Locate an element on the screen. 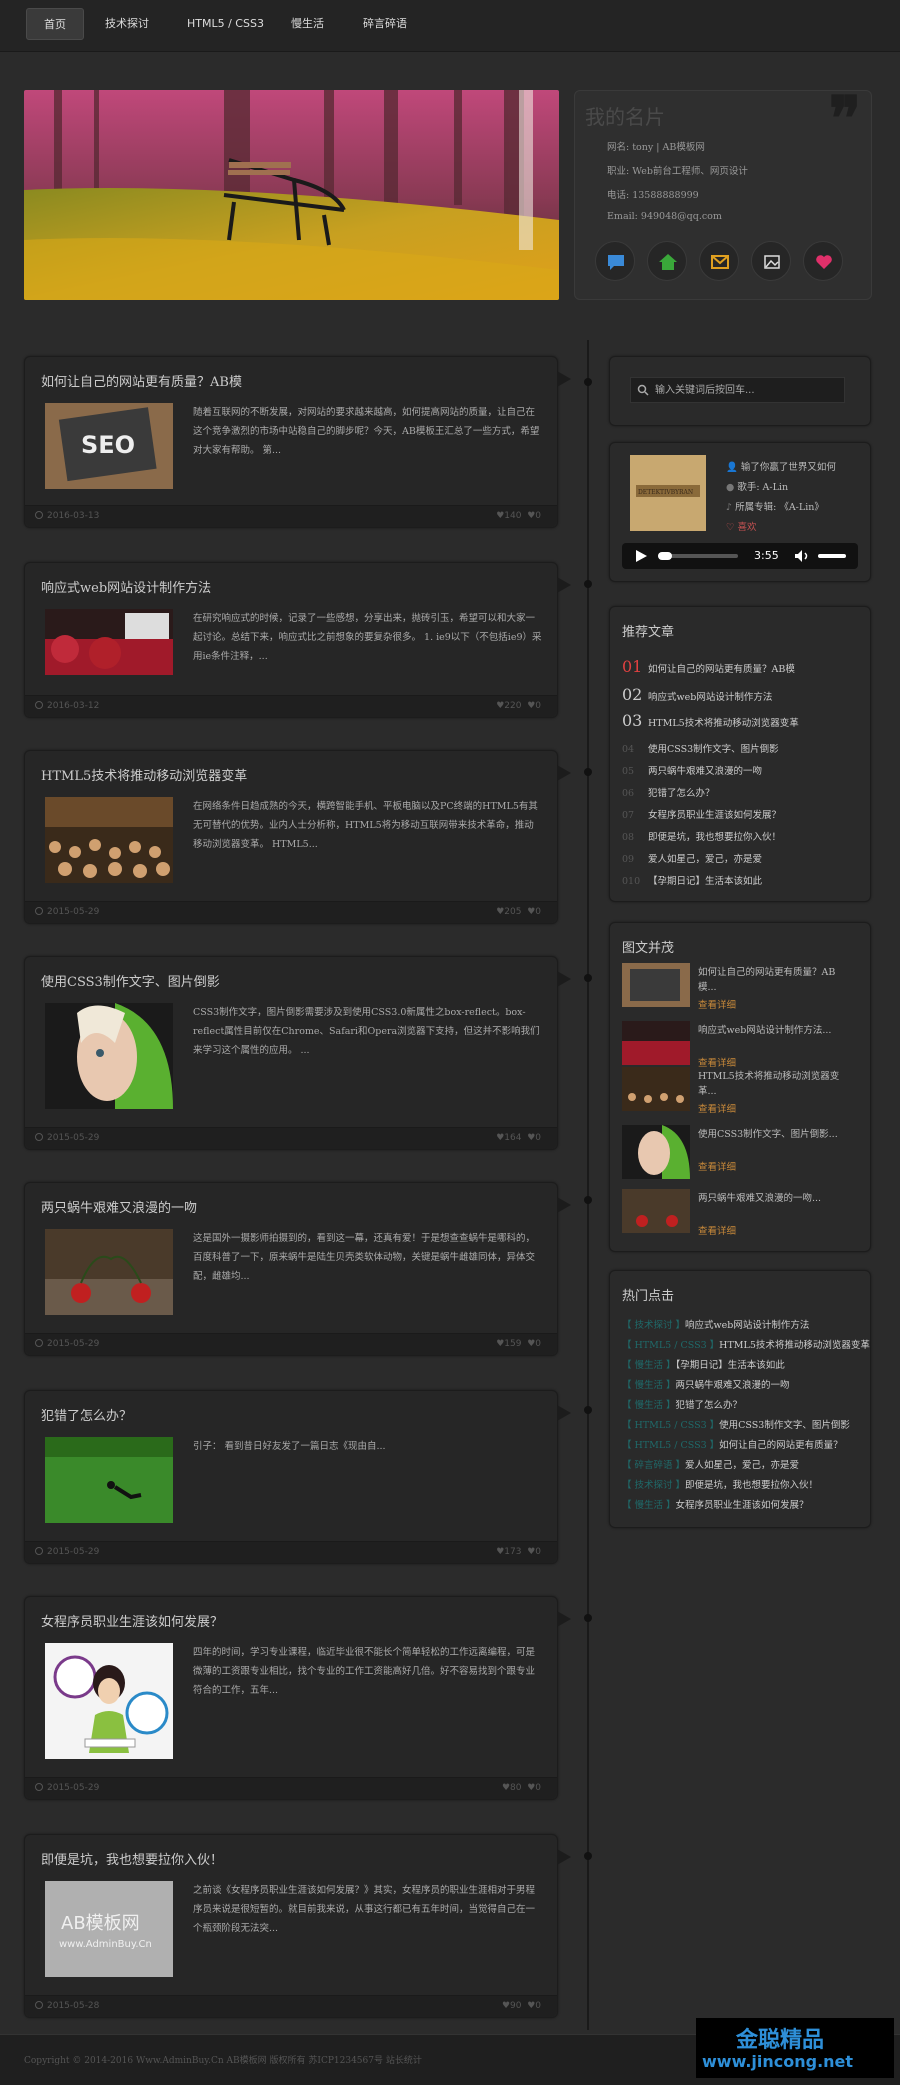 Image resolution: width=900 pixels, height=2085 pixels. hot-item: 【 技术探讨 】响应式web网站设计制作方法 is located at coordinates (715, 1324).